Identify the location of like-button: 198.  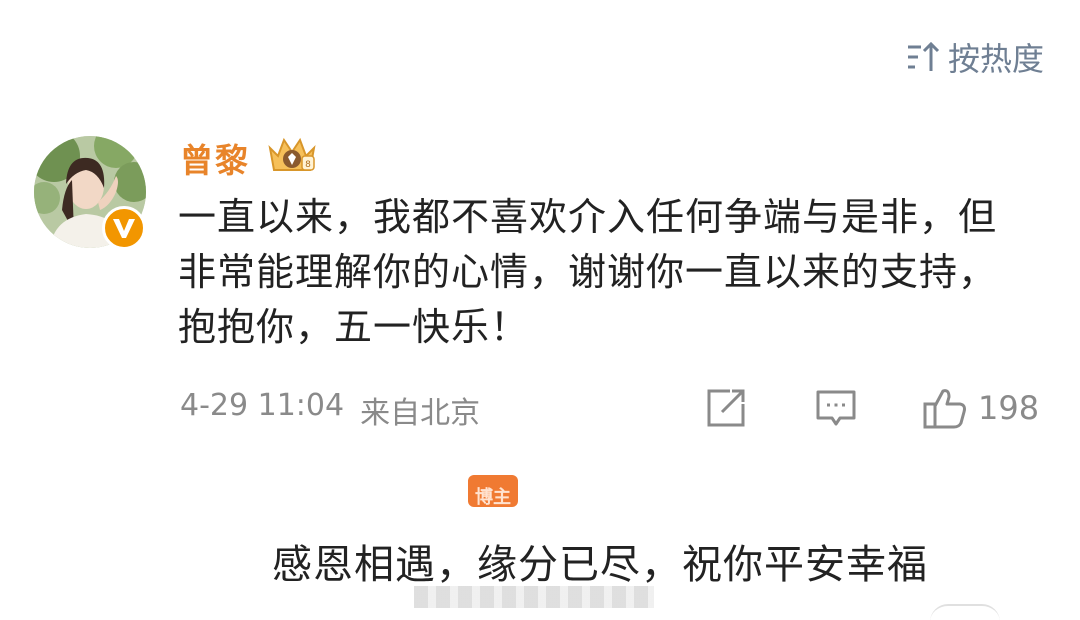
(980, 408).